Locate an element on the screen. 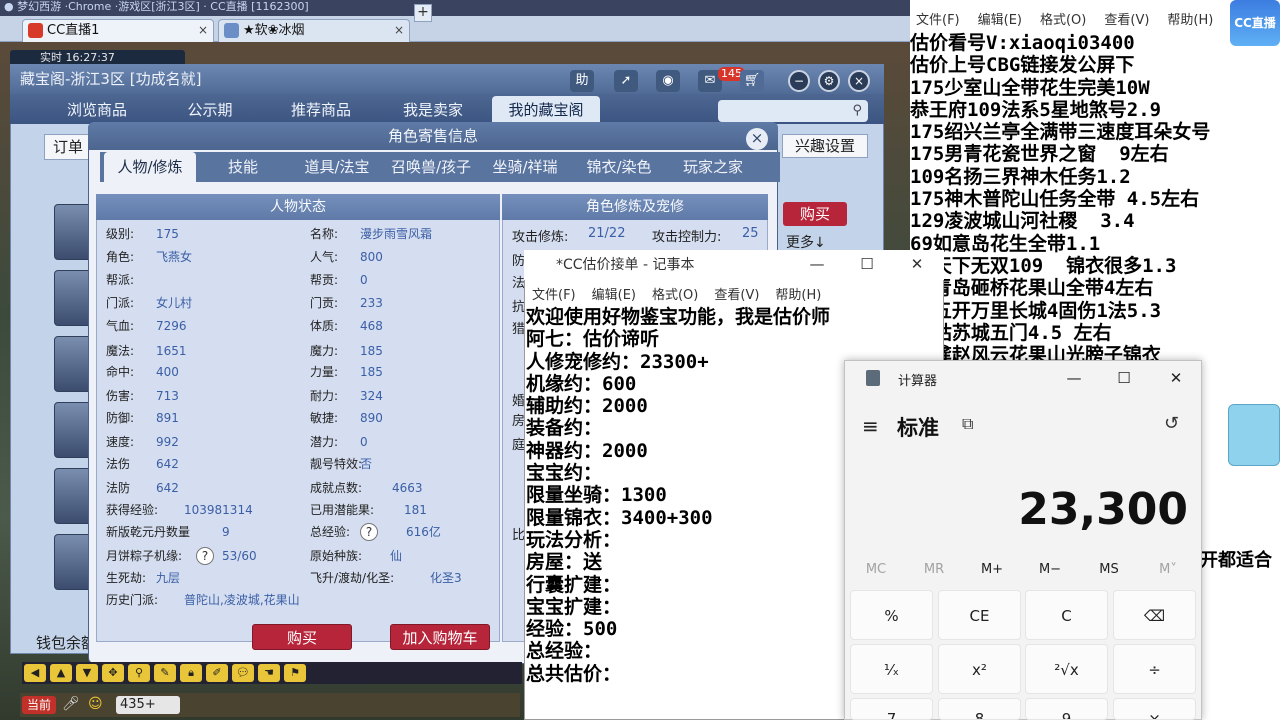 The image size is (1280, 720). chat-input: 435+ is located at coordinates (148, 705).